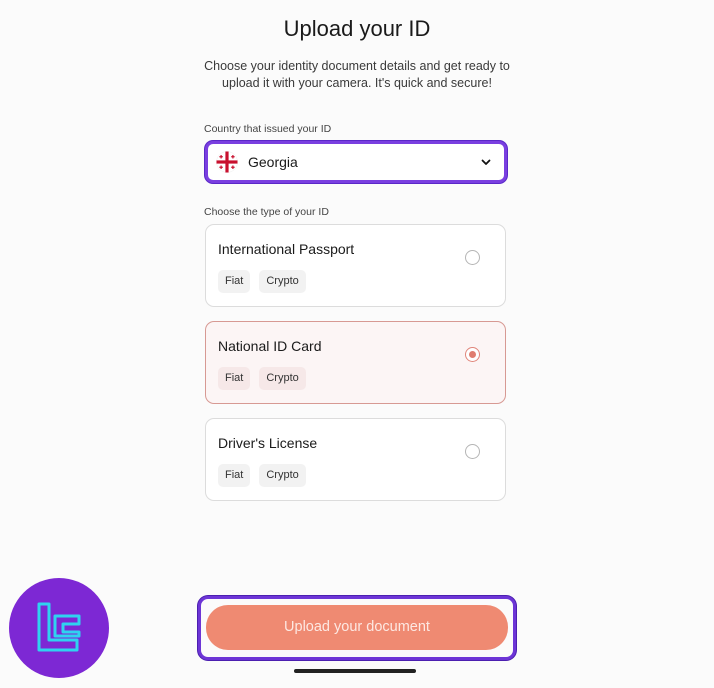 This screenshot has height=688, width=714. Describe the element at coordinates (268, 129) in the screenshot. I see `country-label: Country that issued your ID` at that location.